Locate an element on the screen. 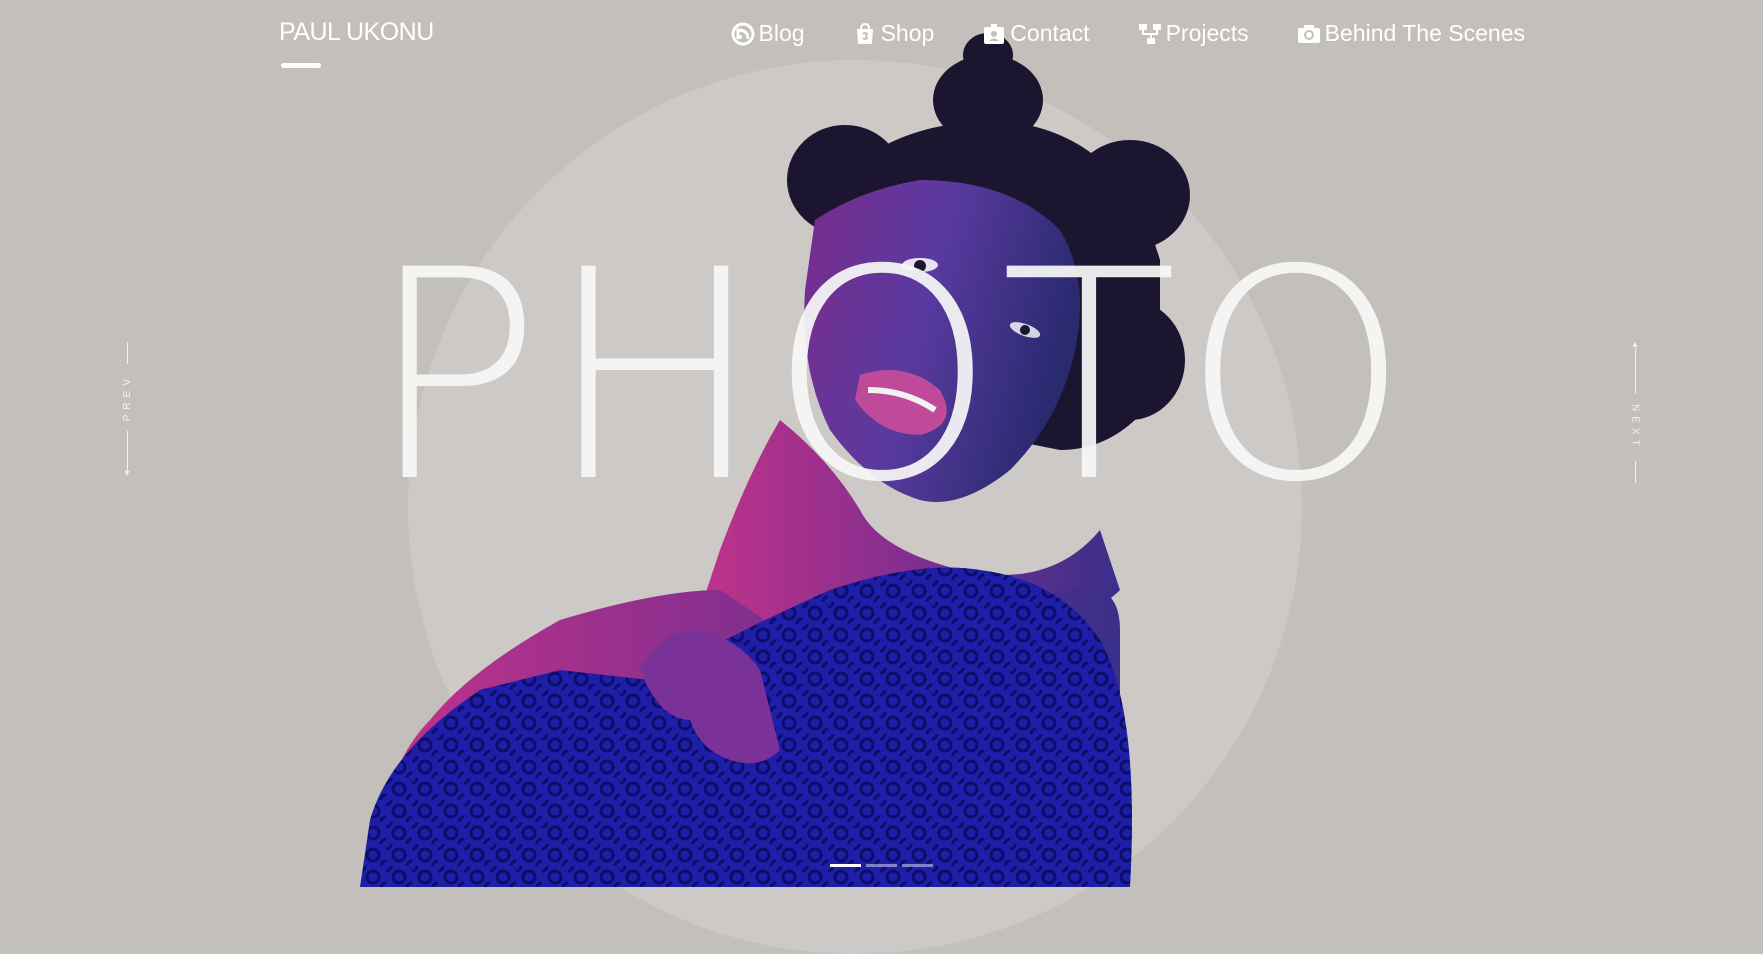  brand-underline is located at coordinates (301, 65).